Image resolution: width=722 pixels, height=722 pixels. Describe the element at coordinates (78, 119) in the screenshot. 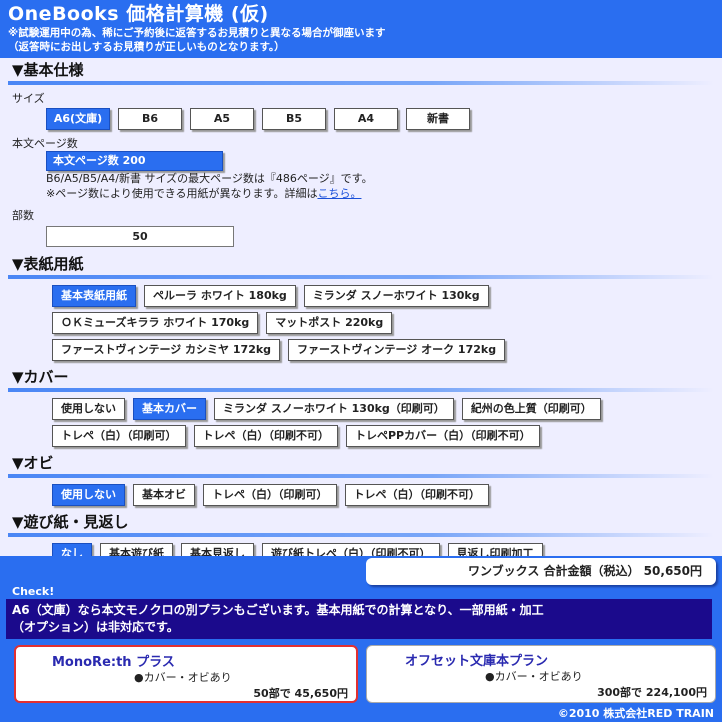

I see `size-button-a6: A6(文庫)` at that location.